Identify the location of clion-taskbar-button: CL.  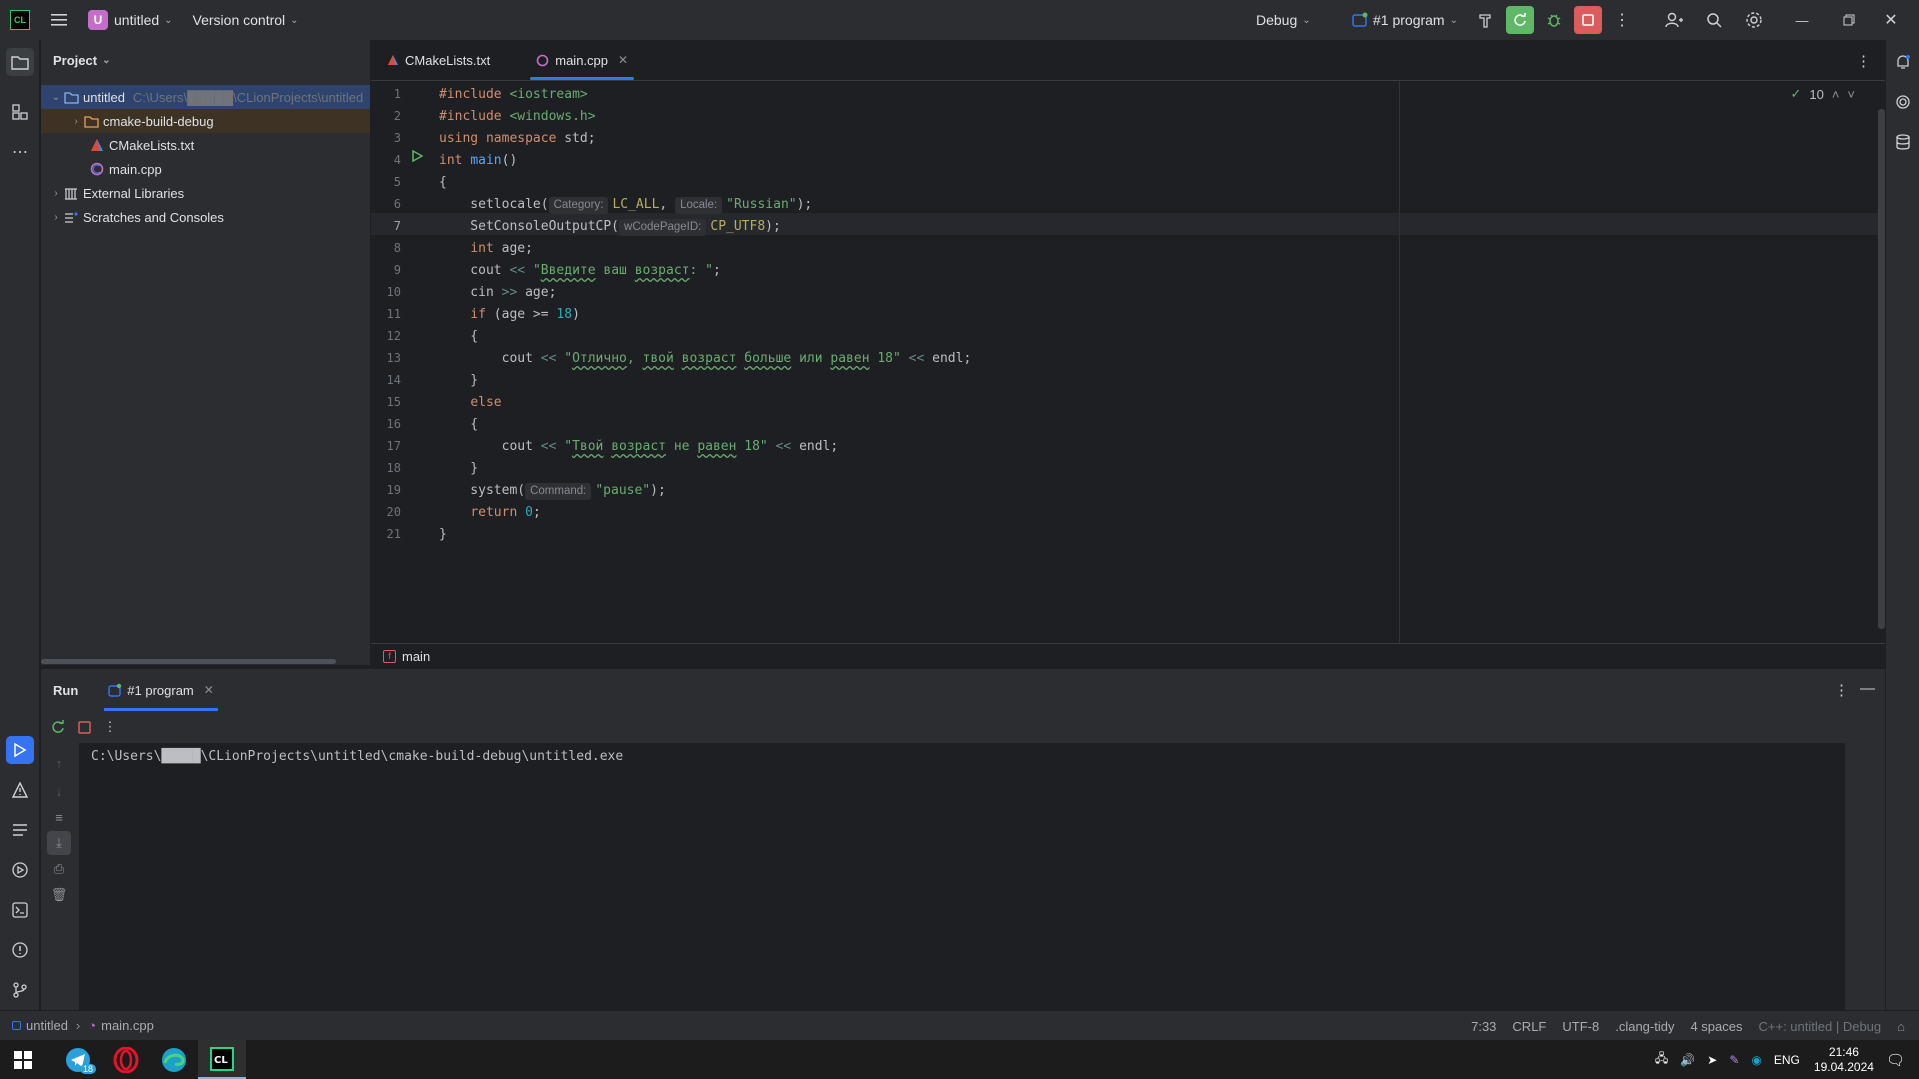
(222, 1059).